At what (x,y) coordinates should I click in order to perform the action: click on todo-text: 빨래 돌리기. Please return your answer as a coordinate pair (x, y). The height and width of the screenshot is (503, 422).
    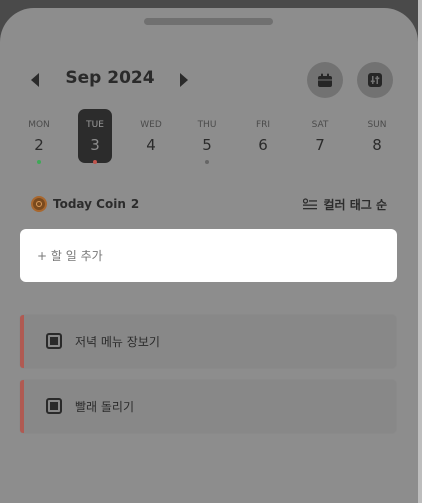
    Looking at the image, I should click on (105, 407).